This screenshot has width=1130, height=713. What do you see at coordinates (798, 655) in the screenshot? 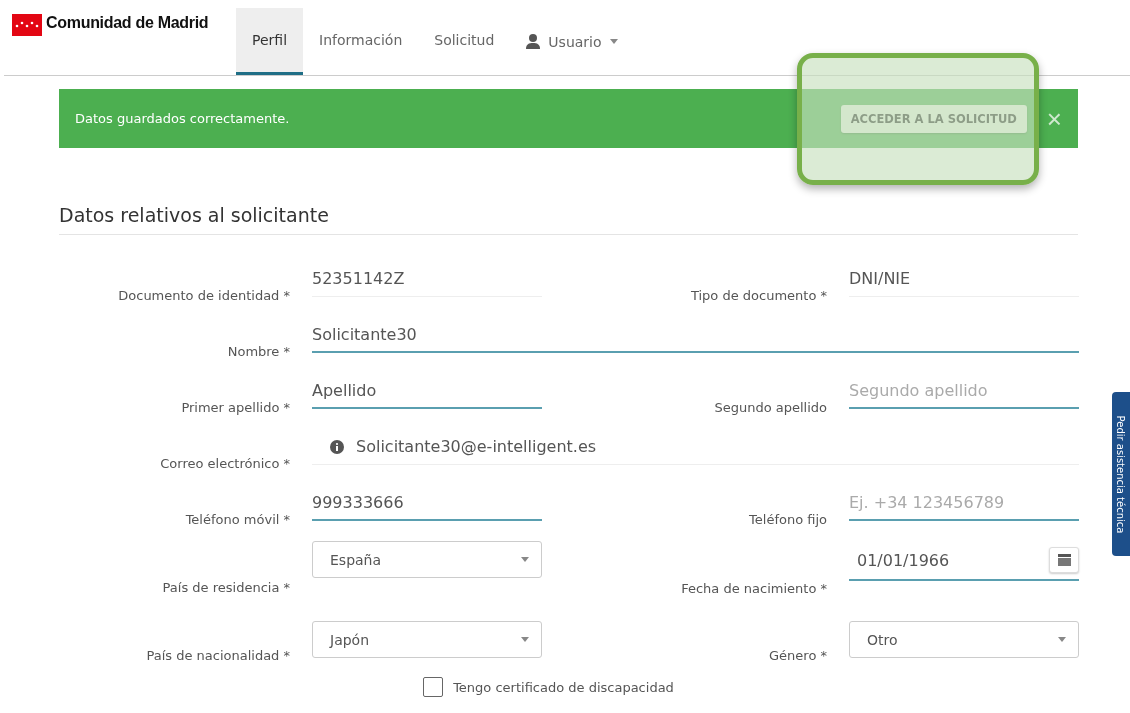
I see `field-label: Género *` at bounding box center [798, 655].